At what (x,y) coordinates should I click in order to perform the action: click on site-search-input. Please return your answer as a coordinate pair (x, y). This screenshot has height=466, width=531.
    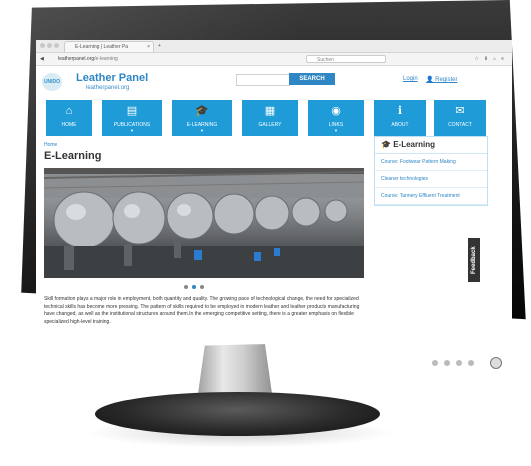
    Looking at the image, I should click on (263, 80).